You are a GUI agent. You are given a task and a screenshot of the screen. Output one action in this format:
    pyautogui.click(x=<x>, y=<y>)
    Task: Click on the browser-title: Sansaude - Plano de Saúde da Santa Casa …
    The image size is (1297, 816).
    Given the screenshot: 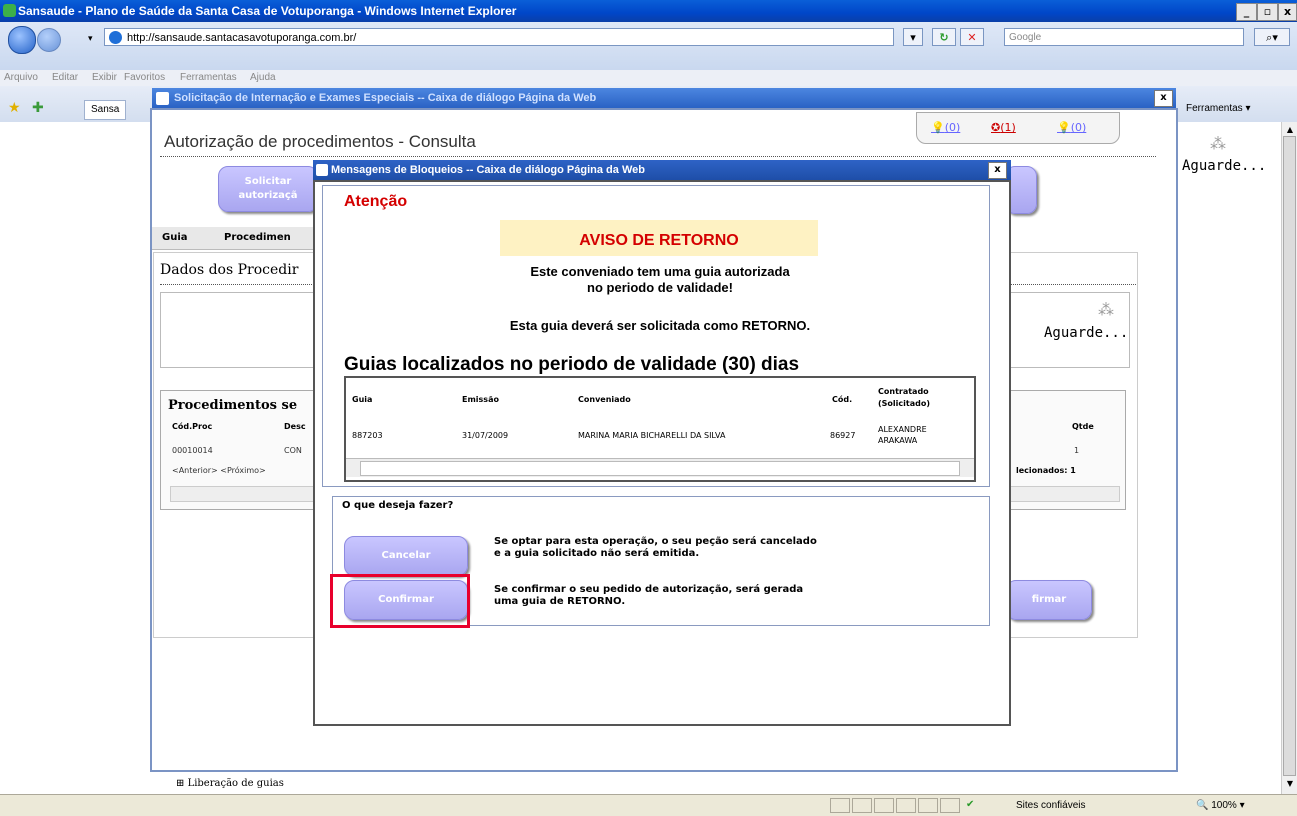 What is the action you would take?
    pyautogui.click(x=267, y=11)
    